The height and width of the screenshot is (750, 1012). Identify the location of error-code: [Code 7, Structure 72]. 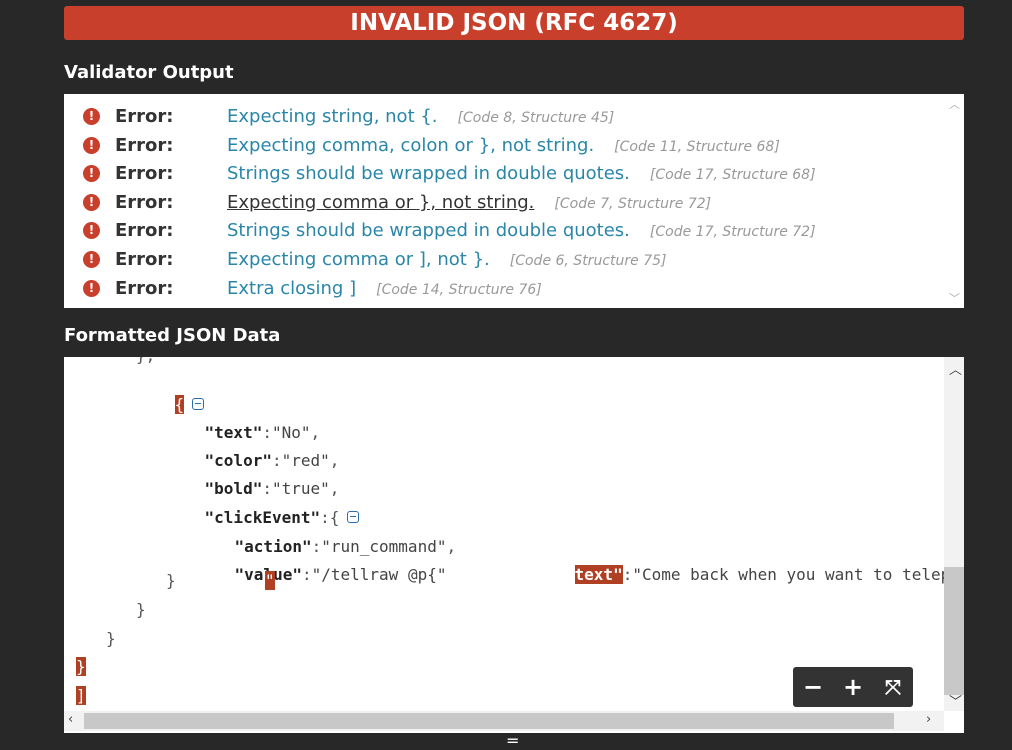
(633, 203).